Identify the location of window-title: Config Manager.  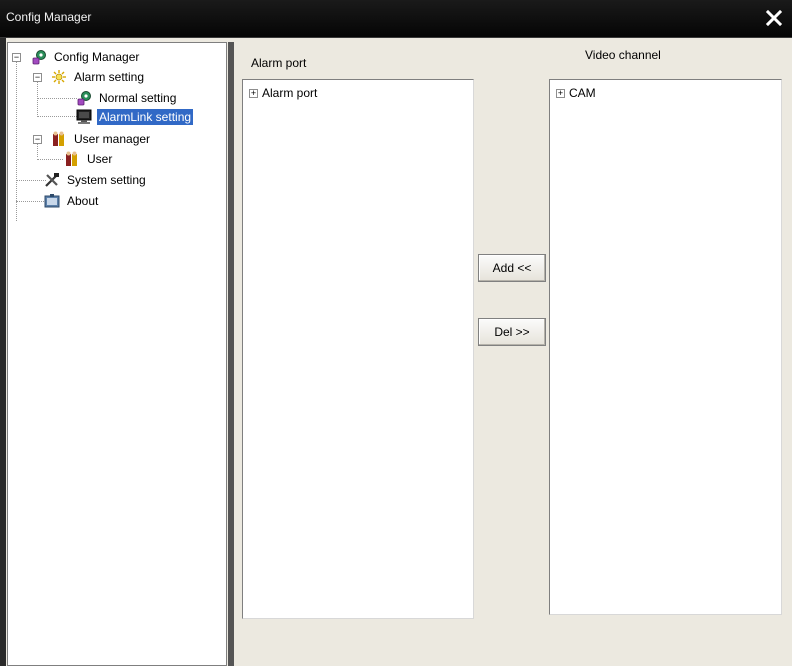
(49, 17).